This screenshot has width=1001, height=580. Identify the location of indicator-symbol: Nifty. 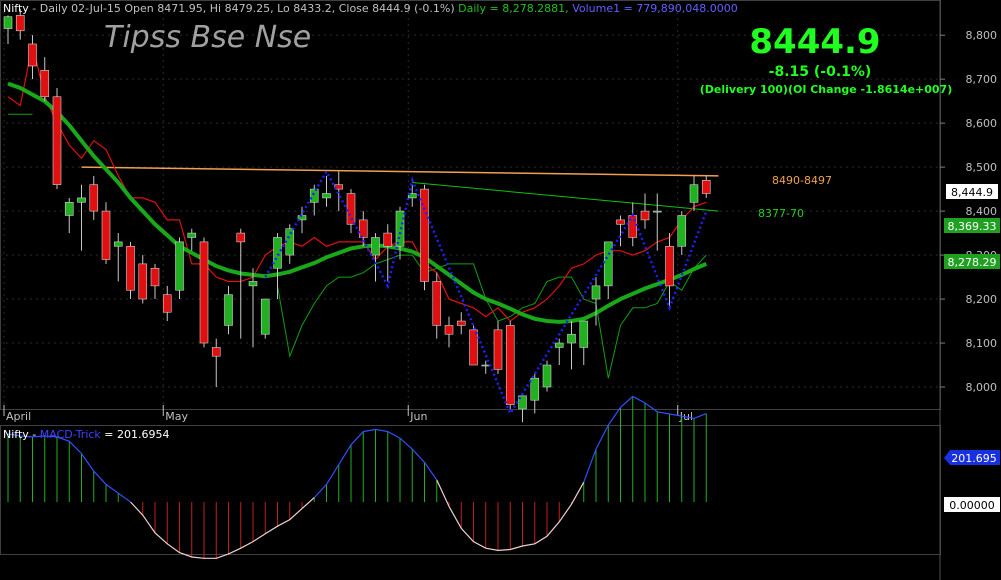
(16, 434).